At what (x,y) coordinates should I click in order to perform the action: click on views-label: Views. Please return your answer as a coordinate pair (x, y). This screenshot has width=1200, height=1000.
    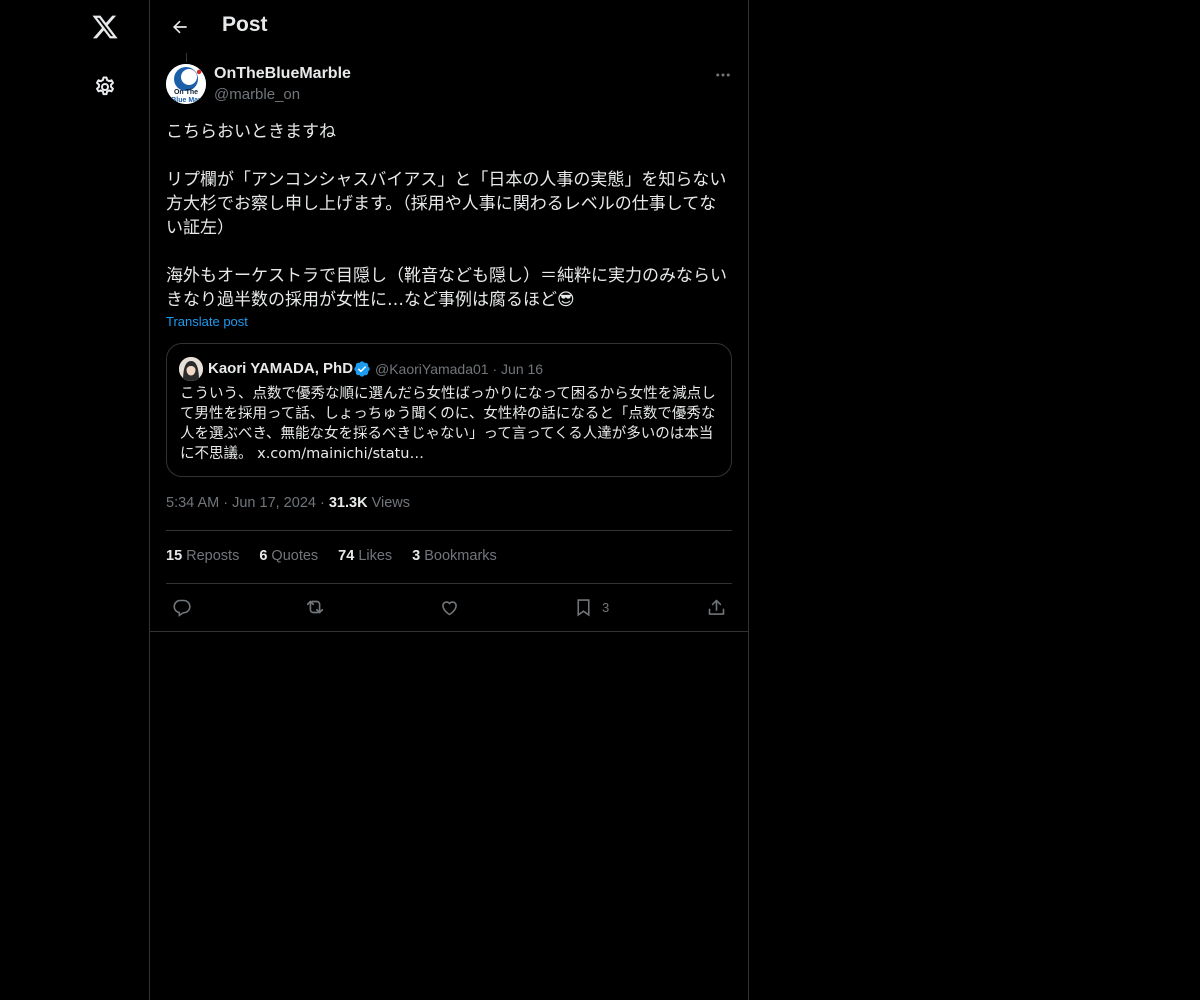
    Looking at the image, I should click on (390, 503).